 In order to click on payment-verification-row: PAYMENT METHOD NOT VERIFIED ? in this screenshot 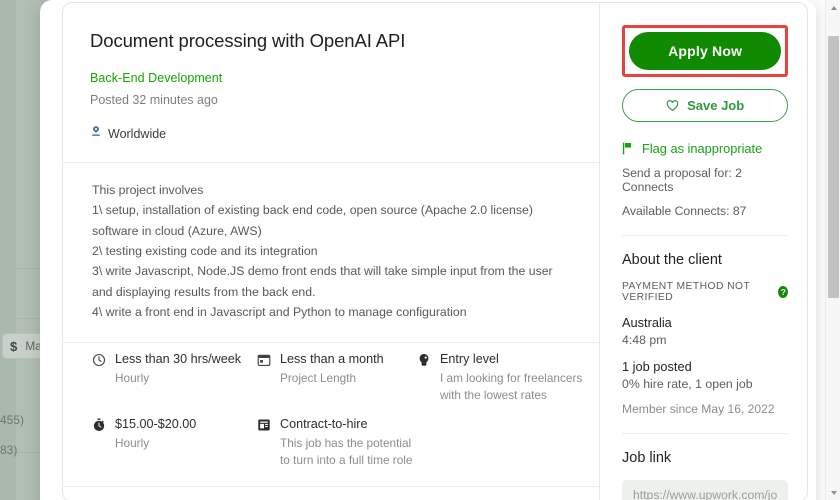, I will do `click(705, 292)`.